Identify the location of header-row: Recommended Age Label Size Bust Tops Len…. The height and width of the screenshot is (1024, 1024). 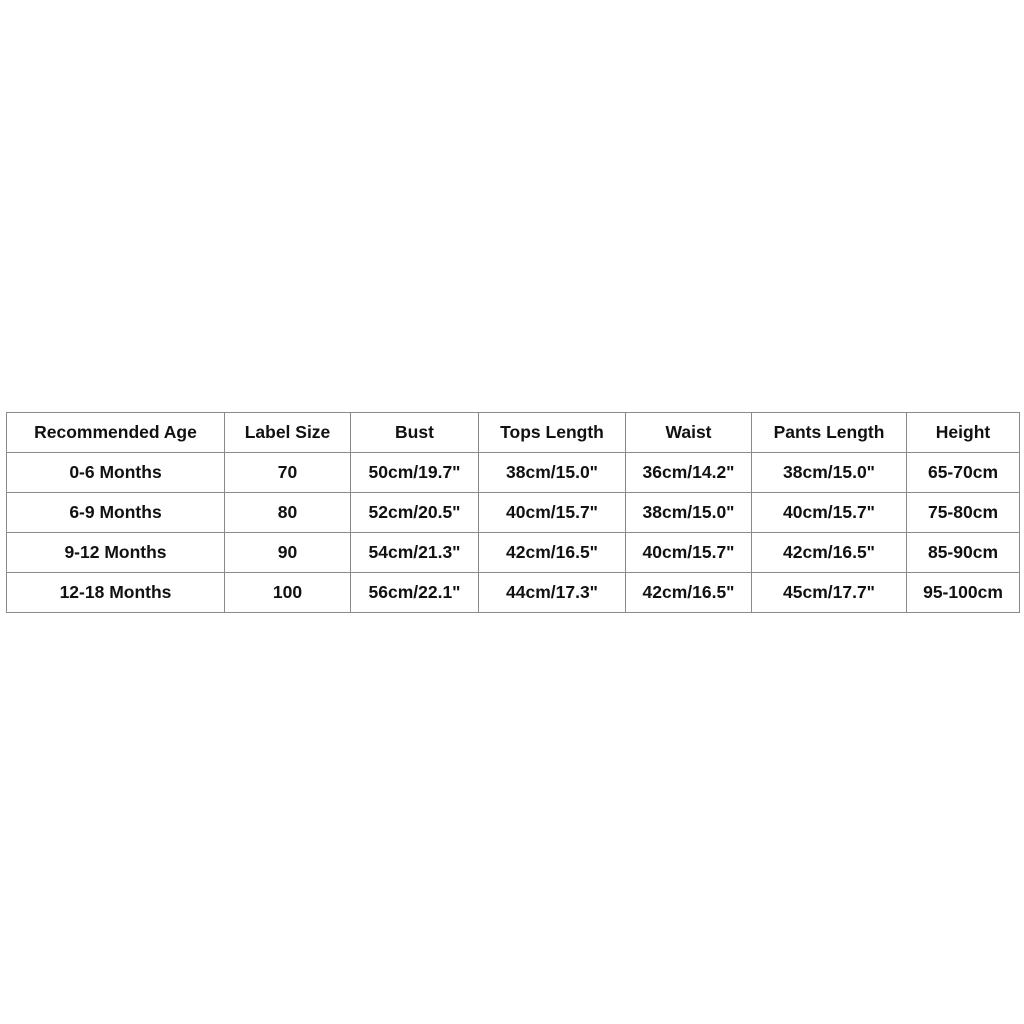
(513, 432).